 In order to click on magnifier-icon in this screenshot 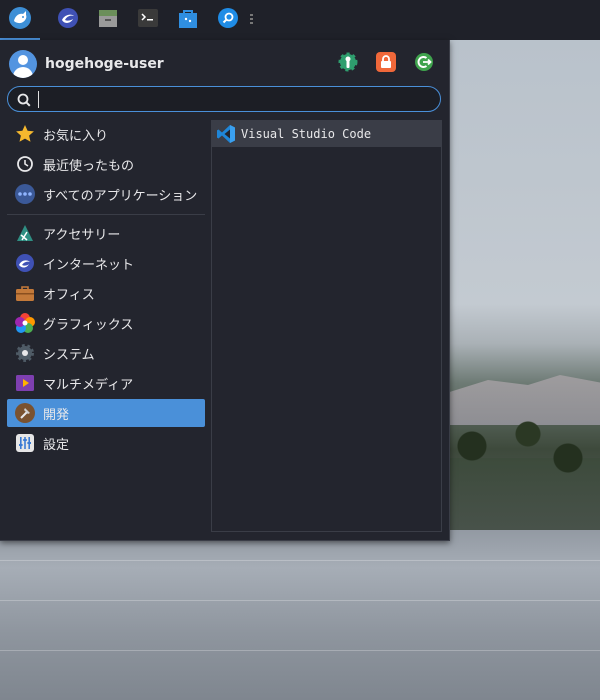, I will do `click(228, 20)`.